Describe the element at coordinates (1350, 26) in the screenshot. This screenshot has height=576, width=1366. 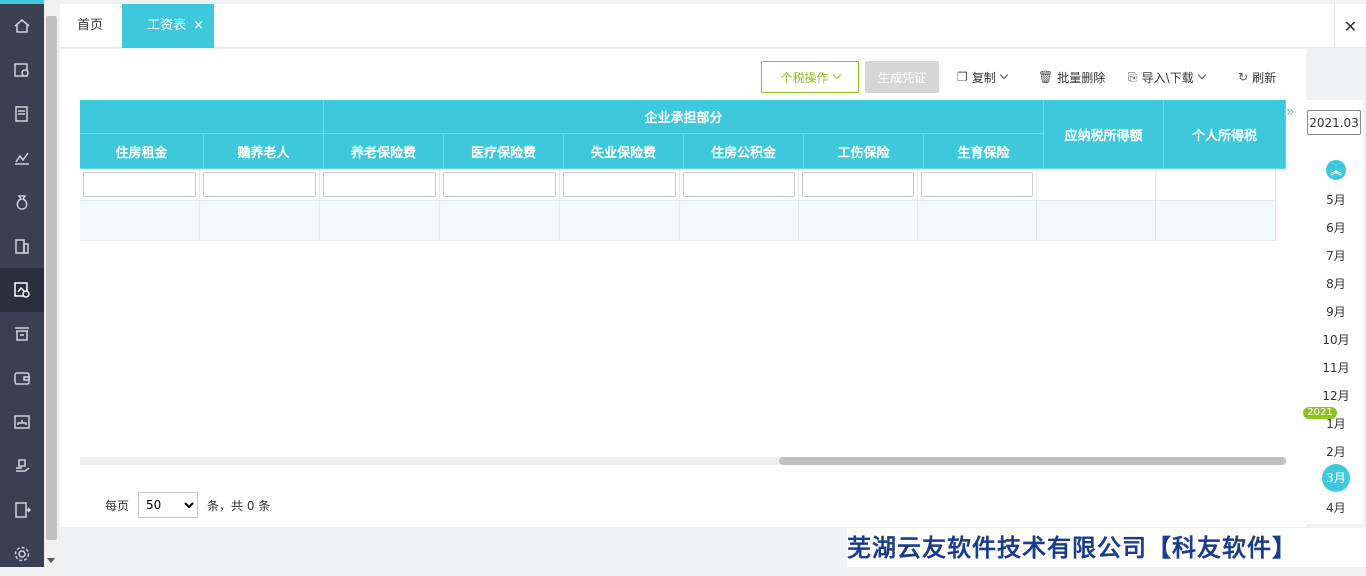
I see `close-all-tabs-icon: ✕` at that location.